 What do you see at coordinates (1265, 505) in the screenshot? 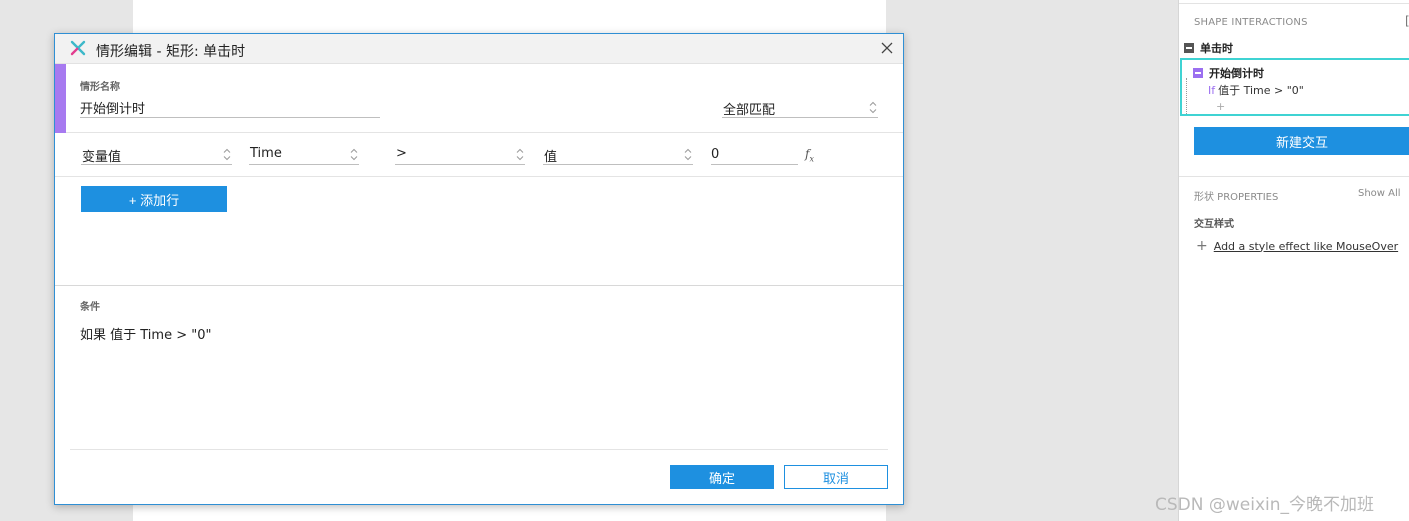
I see `watermark: CSDN @weixin_今晚不加班` at bounding box center [1265, 505].